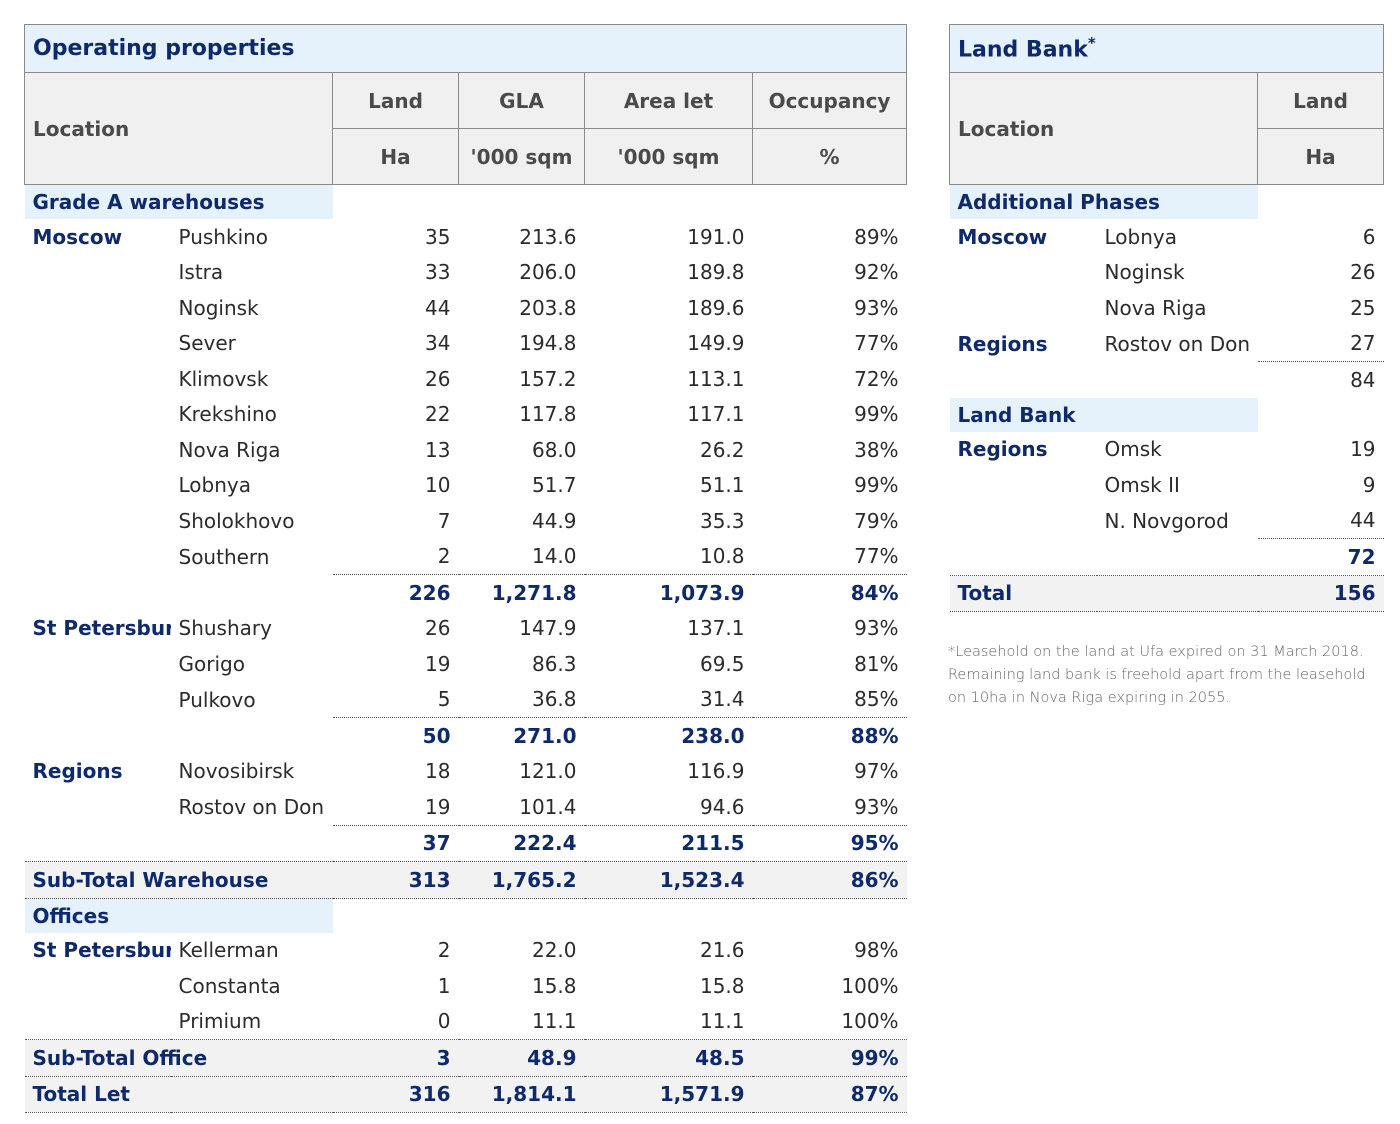  Describe the element at coordinates (876, 520) in the screenshot. I see `occ-cell: 79%` at that location.